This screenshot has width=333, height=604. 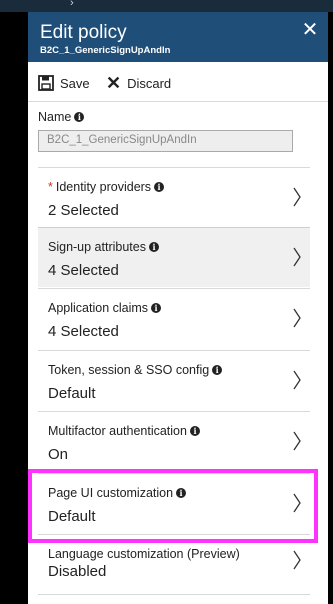 I want to click on row-divider, so click(x=174, y=599).